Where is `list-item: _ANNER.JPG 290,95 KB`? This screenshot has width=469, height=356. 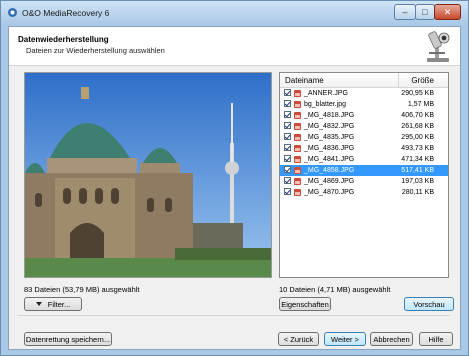
list-item: _ANNER.JPG 290,95 KB is located at coordinates (364, 93).